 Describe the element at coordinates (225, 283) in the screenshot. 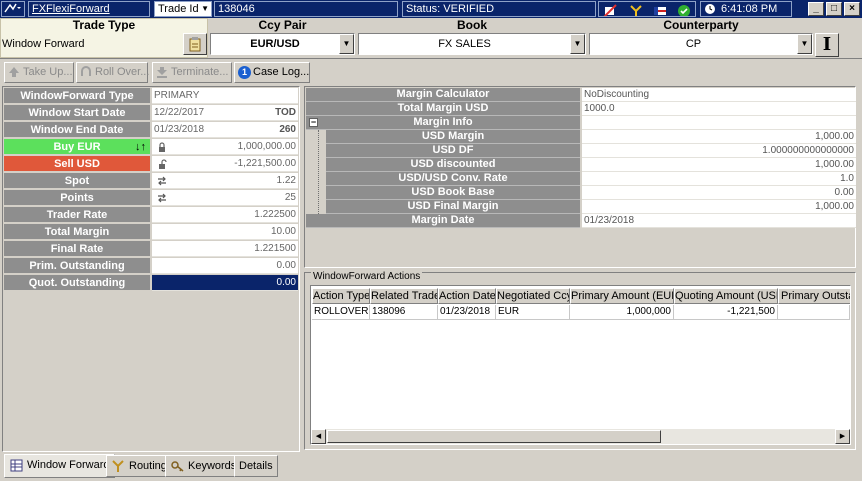

I see `quot-outstanding-value: 0.00` at that location.